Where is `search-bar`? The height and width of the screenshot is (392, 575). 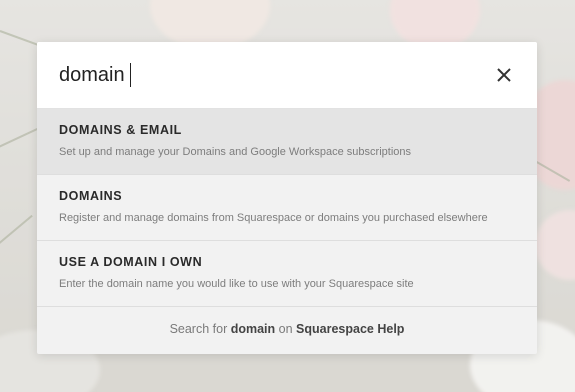 search-bar is located at coordinates (287, 75).